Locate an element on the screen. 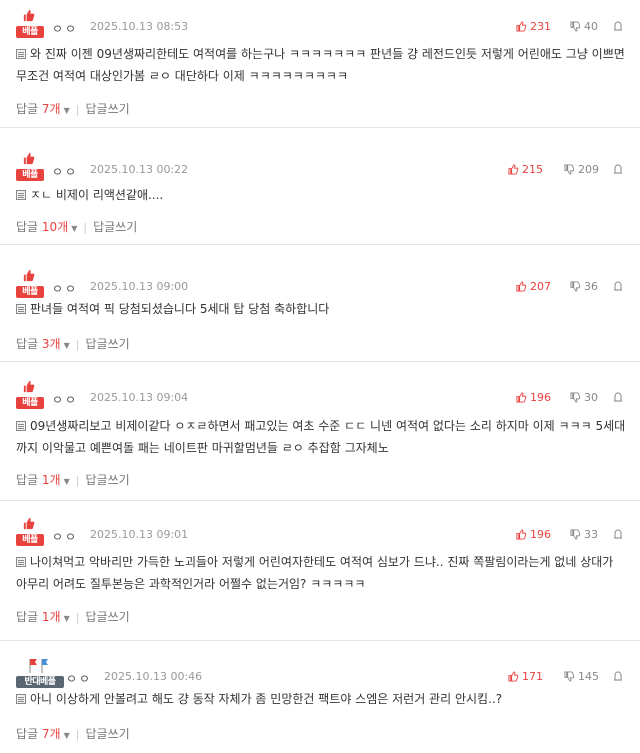 This screenshot has width=640, height=753. downvote-button: 36 is located at coordinates (584, 286).